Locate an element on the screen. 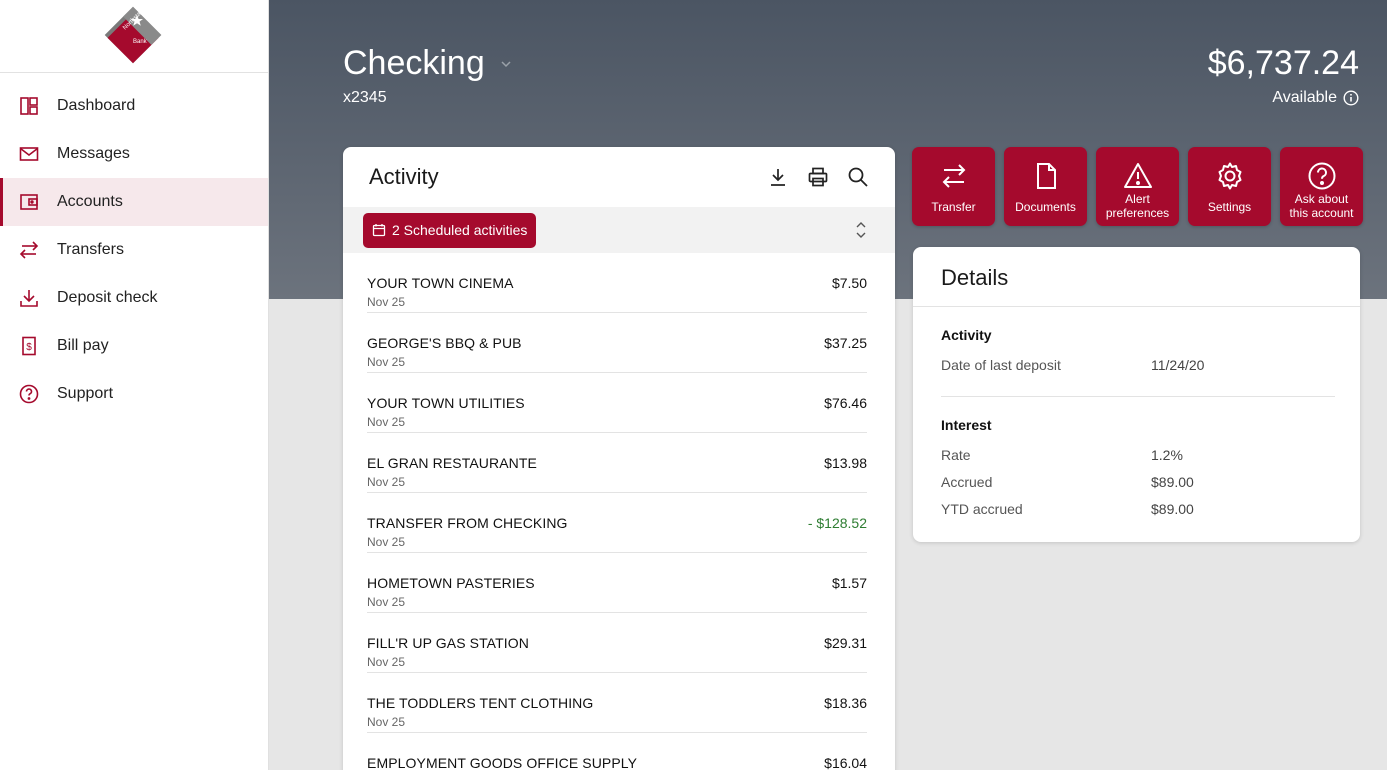  detail-value: 1.2% is located at coordinates (1167, 454).